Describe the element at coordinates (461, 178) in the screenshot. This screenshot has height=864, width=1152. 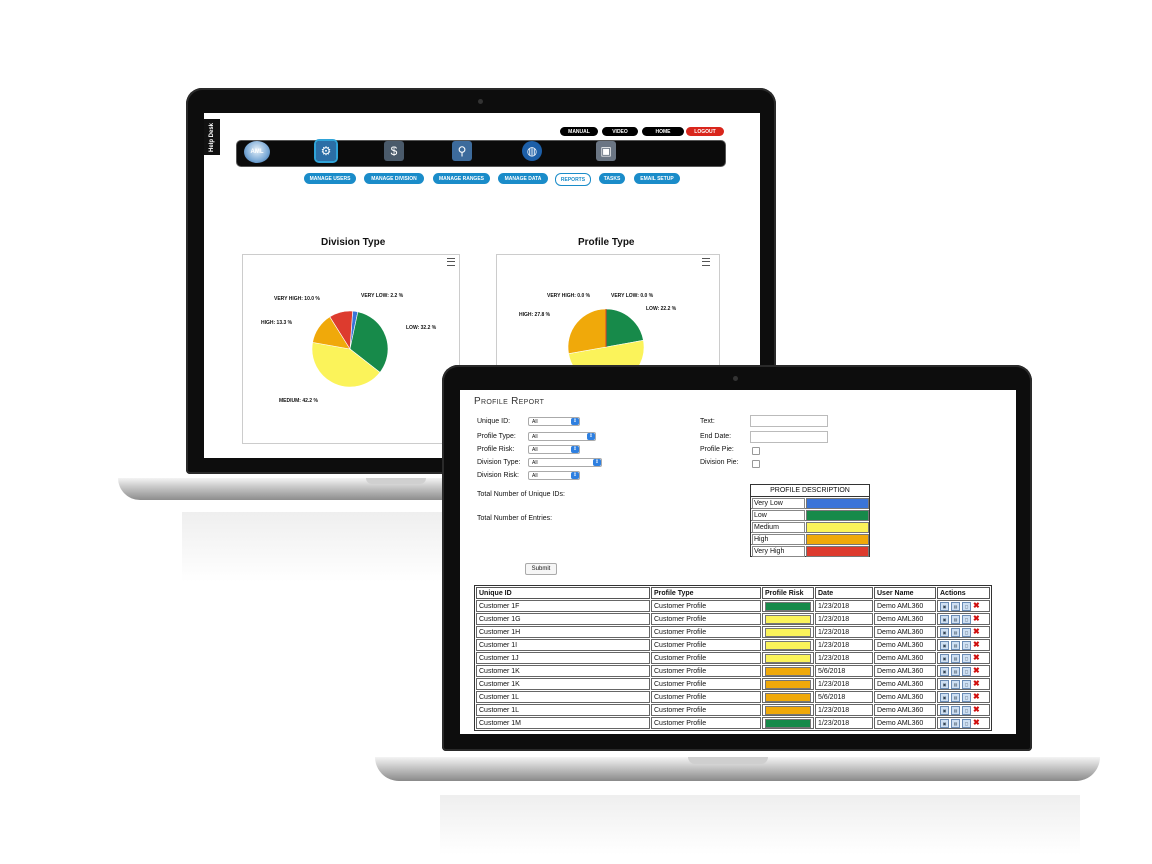
I see `manage-ranges-button: MANAGE RANGES` at that location.